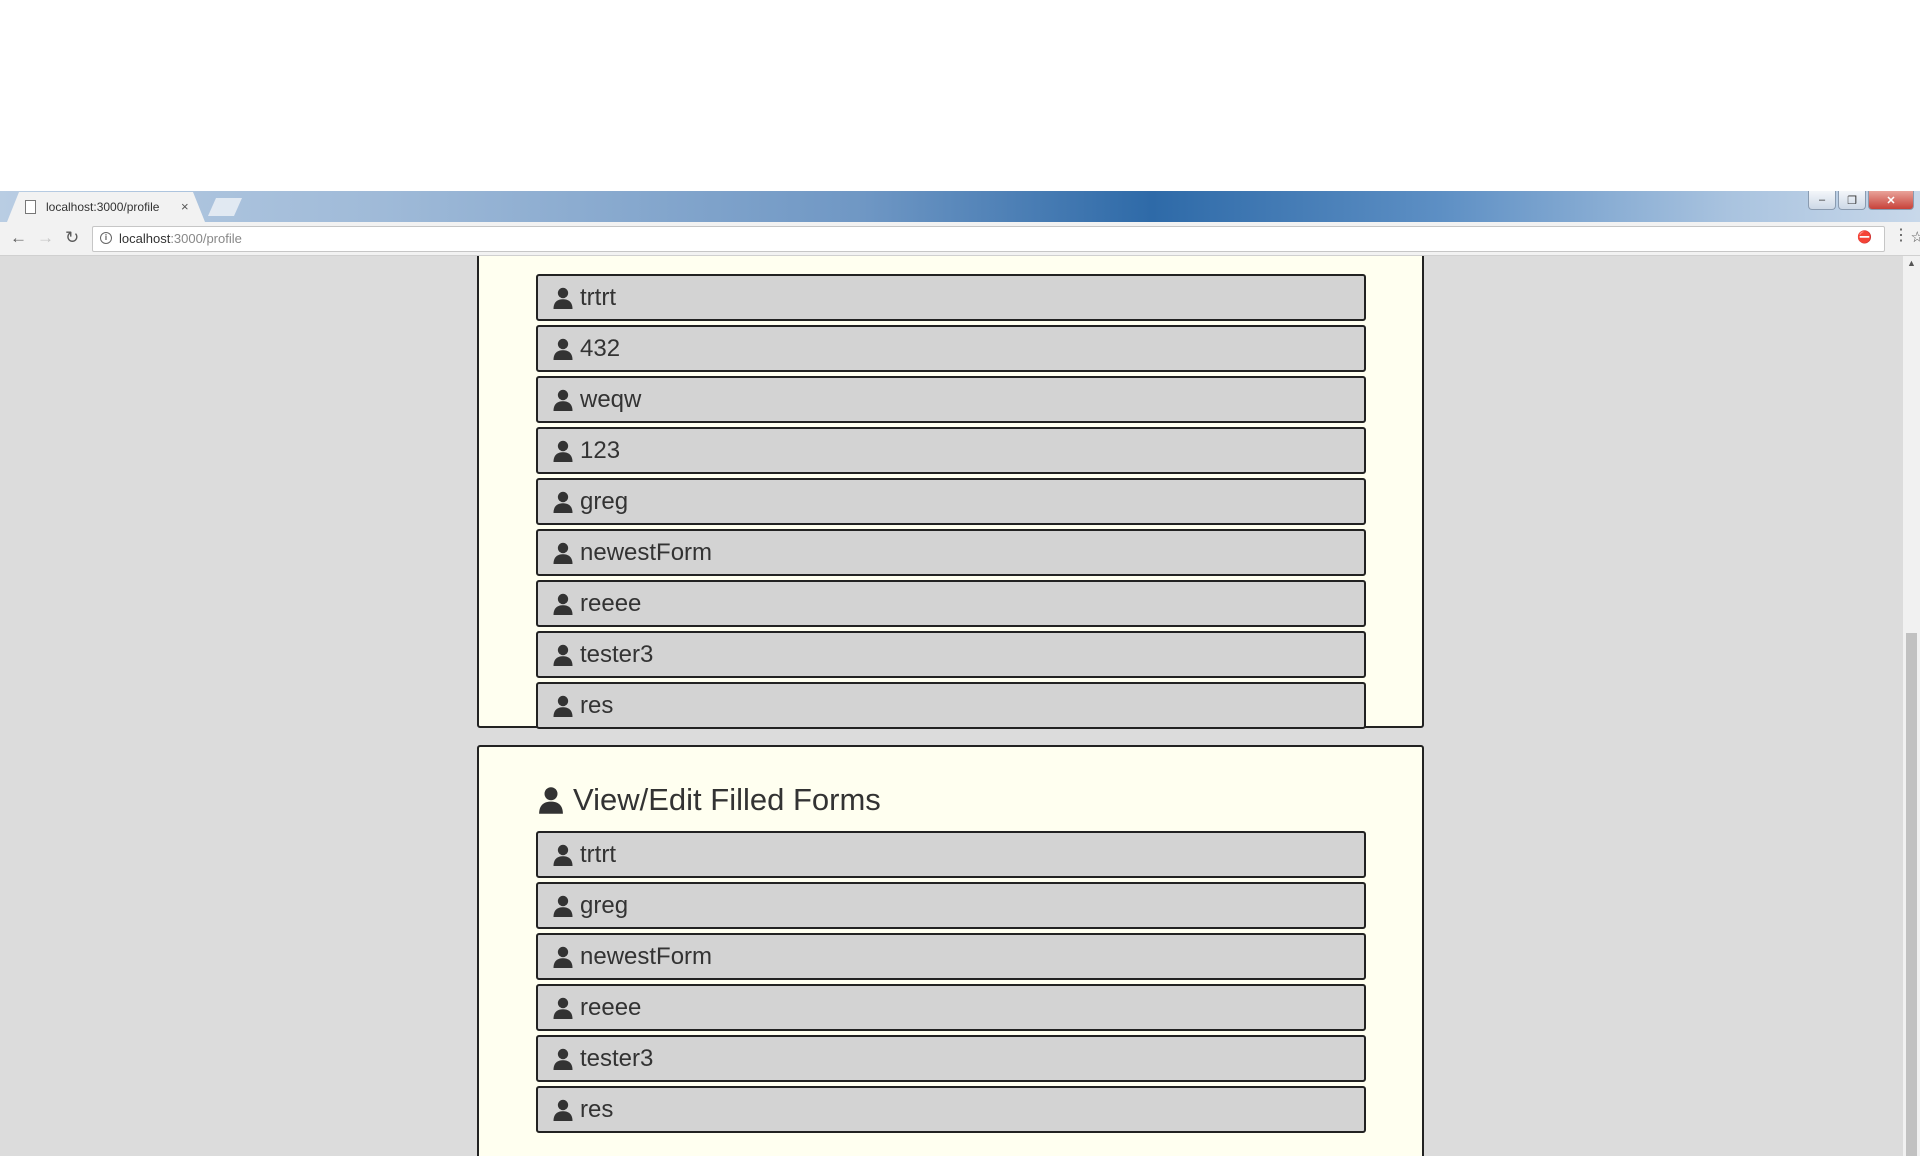 This screenshot has width=1920, height=1160. I want to click on page-icon, so click(30, 207).